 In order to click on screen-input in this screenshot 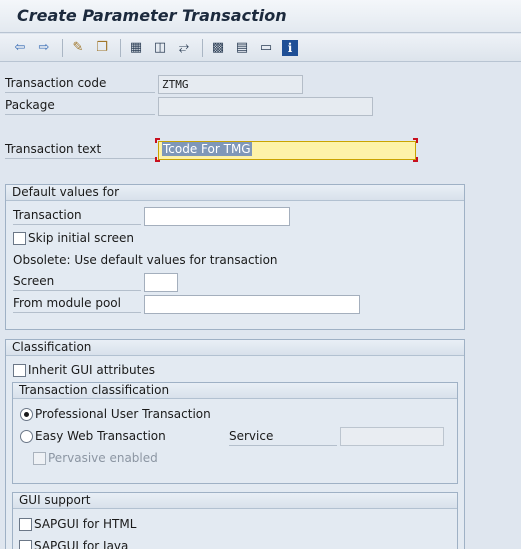, I will do `click(161, 282)`.